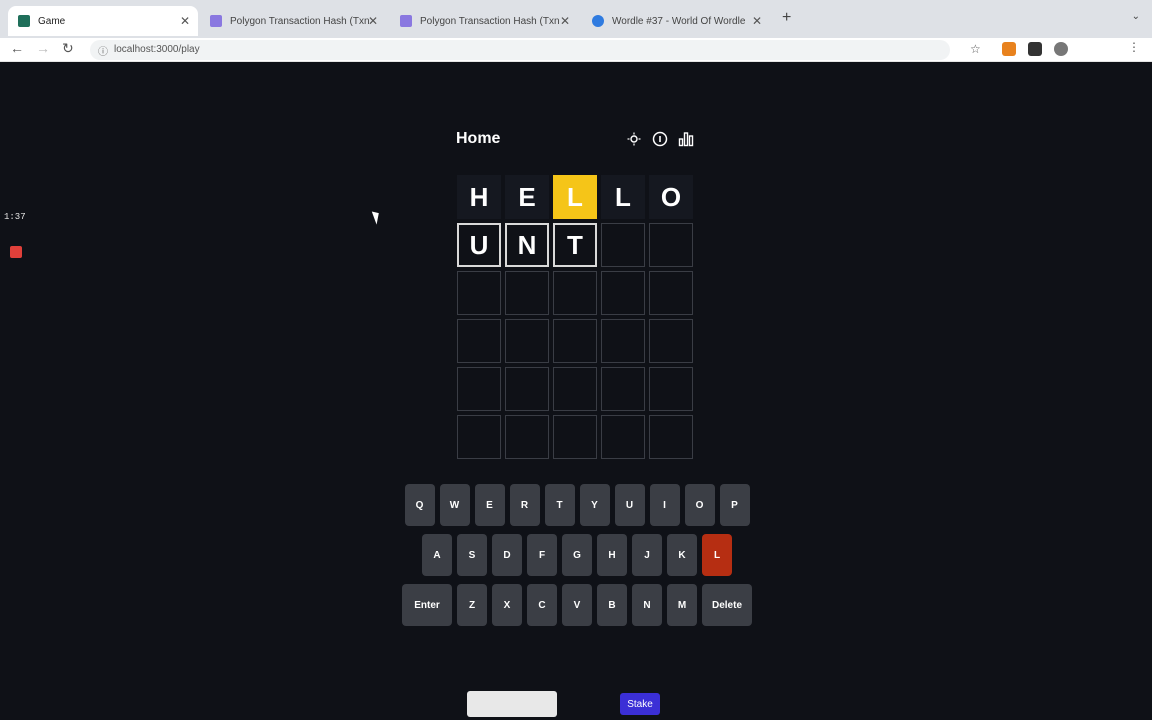  What do you see at coordinates (52, 21) in the screenshot?
I see `tab-title: Game` at bounding box center [52, 21].